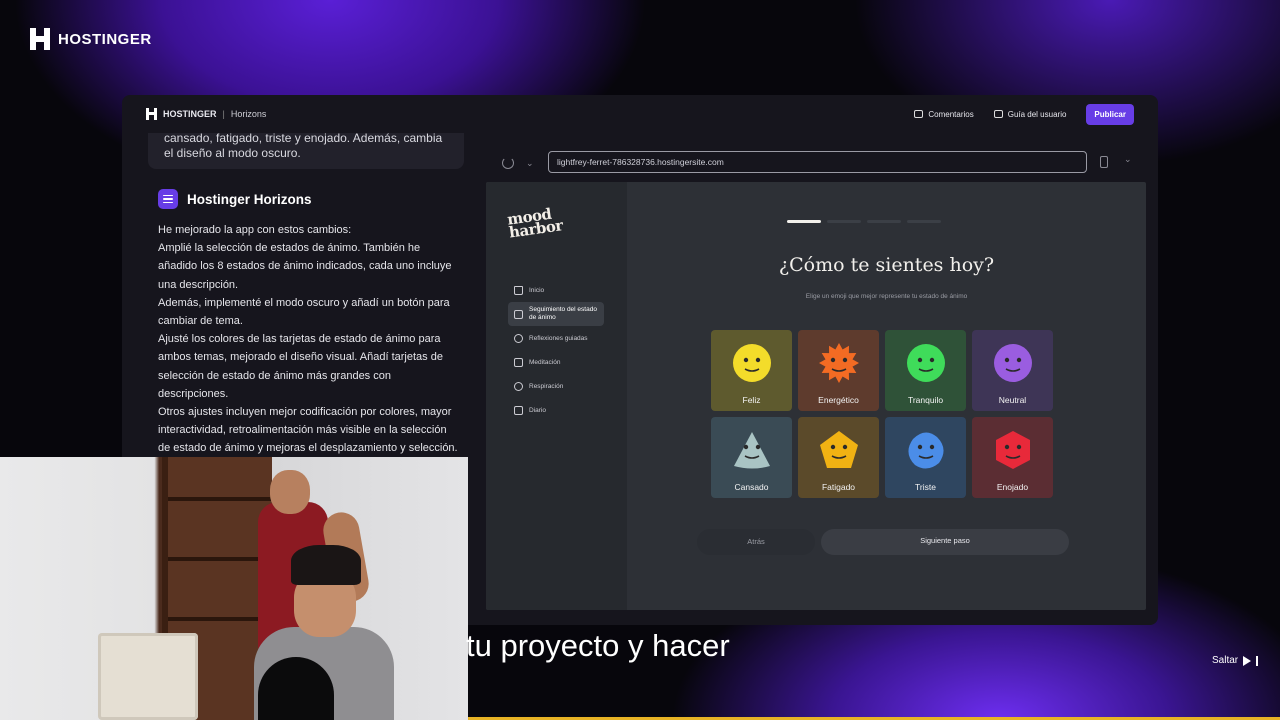 This screenshot has height=720, width=1280. Describe the element at coordinates (751, 400) in the screenshot. I see `mood-card-label: Feliz` at that location.